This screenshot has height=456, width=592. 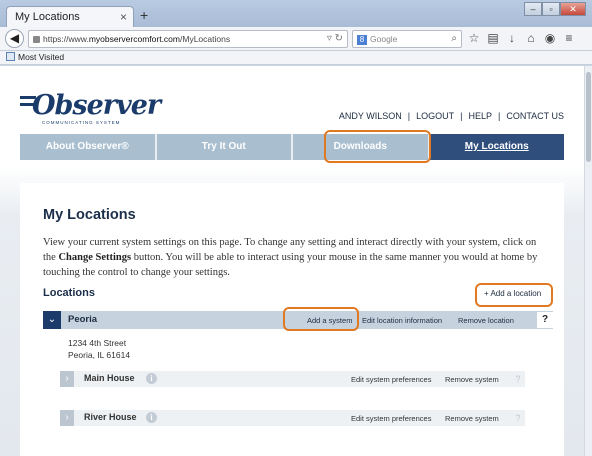 I want to click on scrollbar-thumb, so click(x=588, y=117).